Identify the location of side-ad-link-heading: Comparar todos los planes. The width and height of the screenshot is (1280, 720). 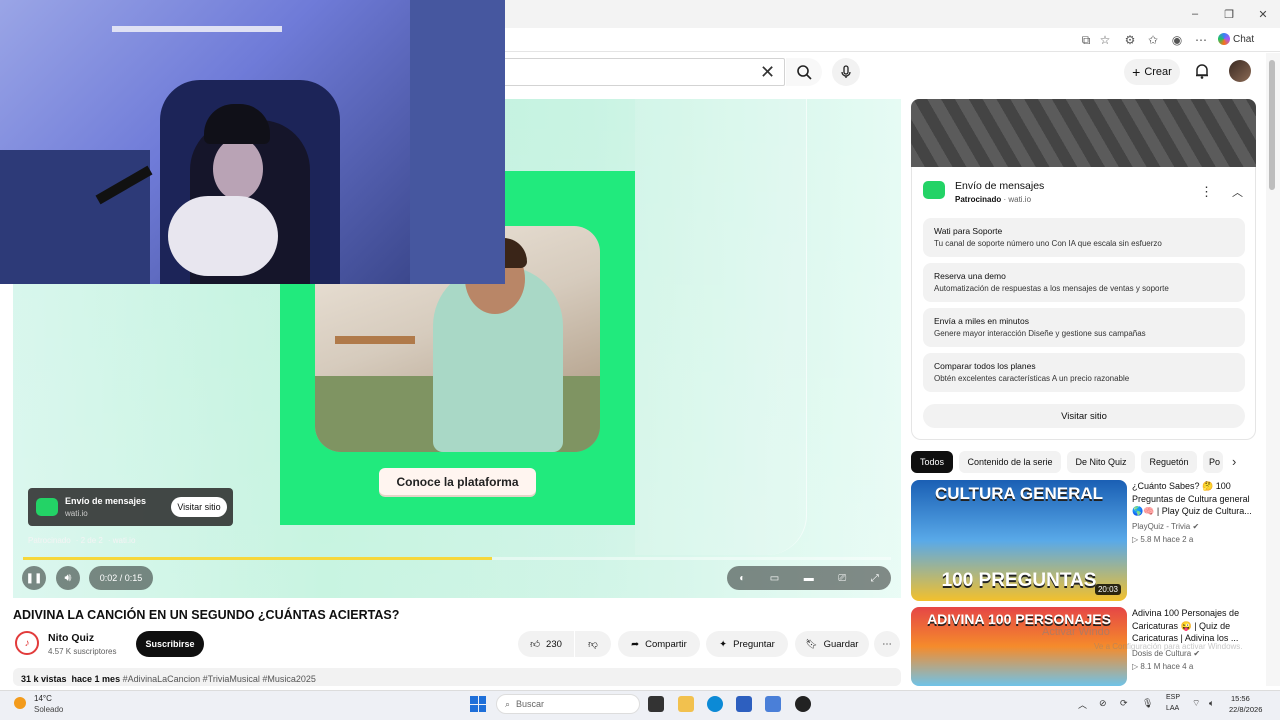
(985, 366).